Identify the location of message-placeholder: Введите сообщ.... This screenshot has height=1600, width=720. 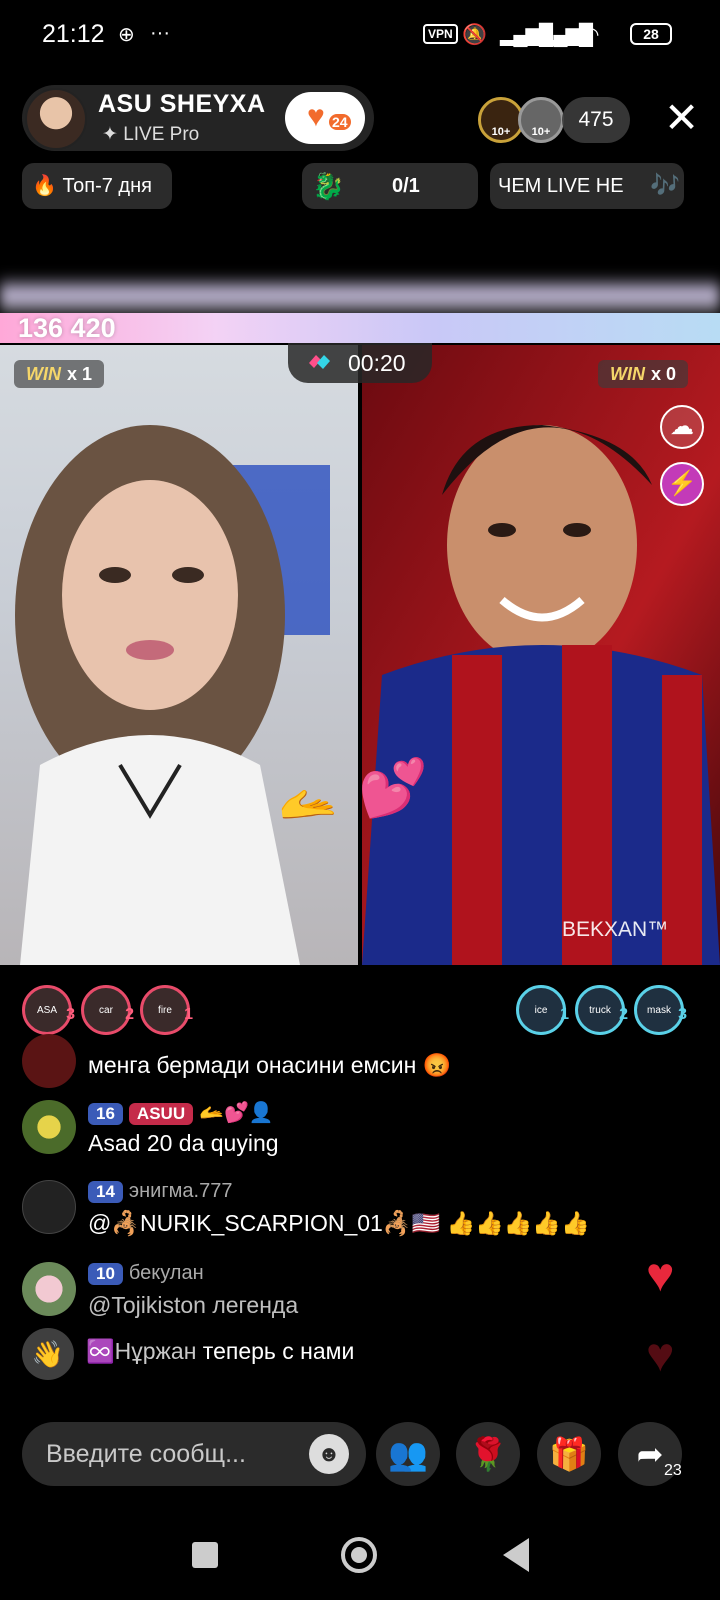
(146, 1454).